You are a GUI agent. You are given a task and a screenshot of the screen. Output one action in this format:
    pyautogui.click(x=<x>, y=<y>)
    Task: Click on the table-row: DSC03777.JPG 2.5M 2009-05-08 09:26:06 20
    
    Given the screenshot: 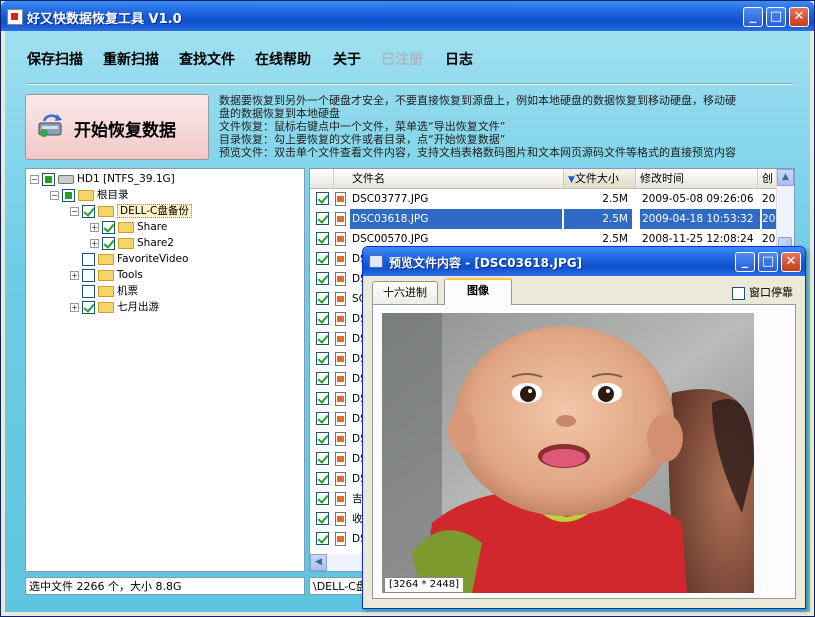 What is the action you would take?
    pyautogui.click(x=544, y=199)
    